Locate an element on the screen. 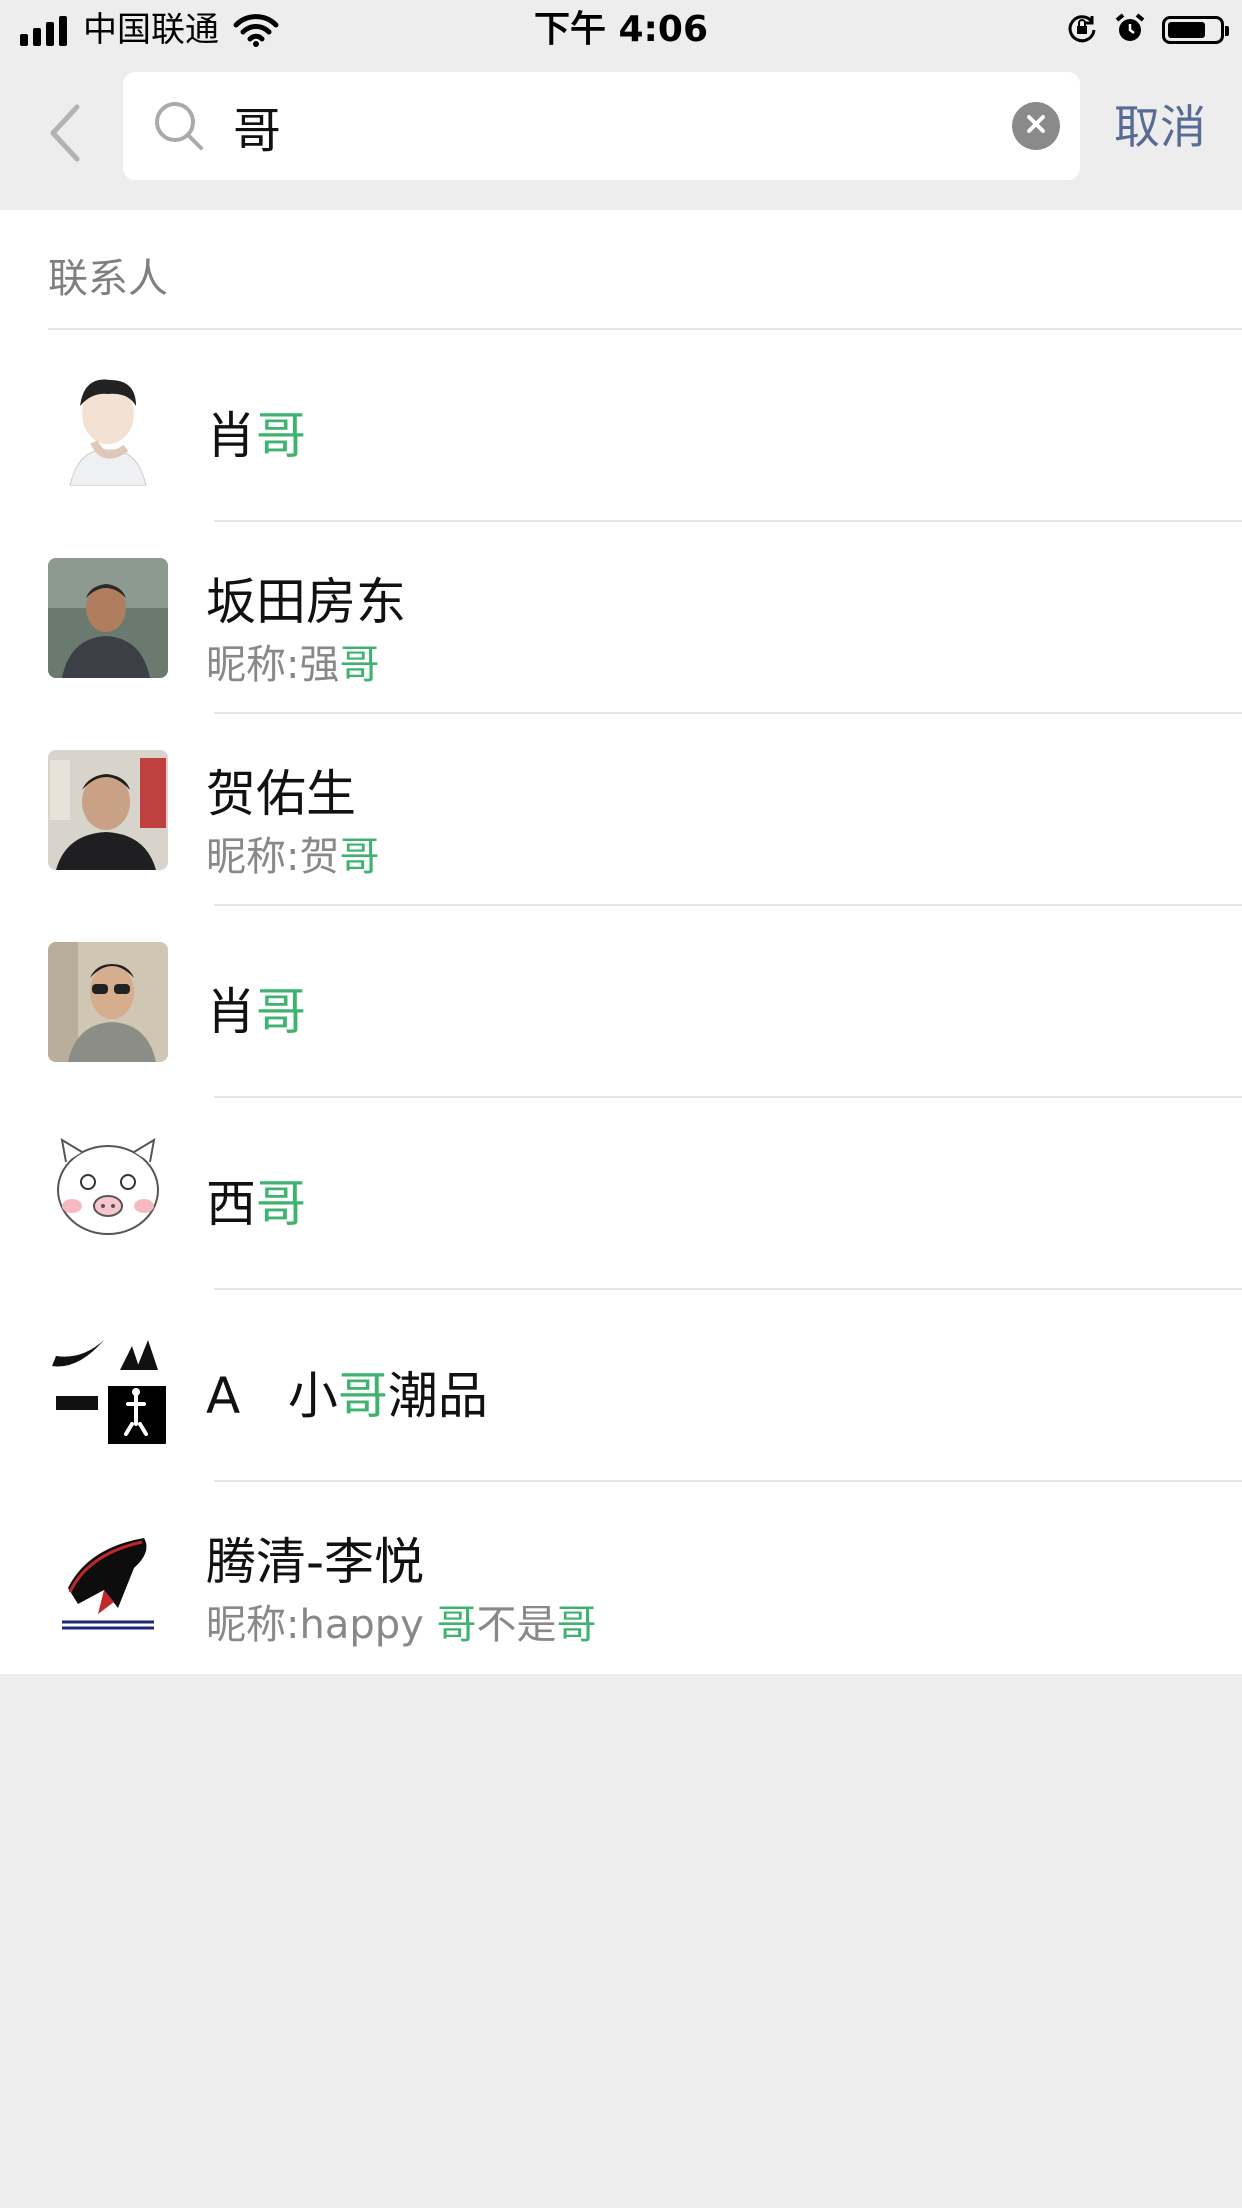 This screenshot has width=1242, height=2208. orientation-lock-icon is located at coordinates (1082, 30).